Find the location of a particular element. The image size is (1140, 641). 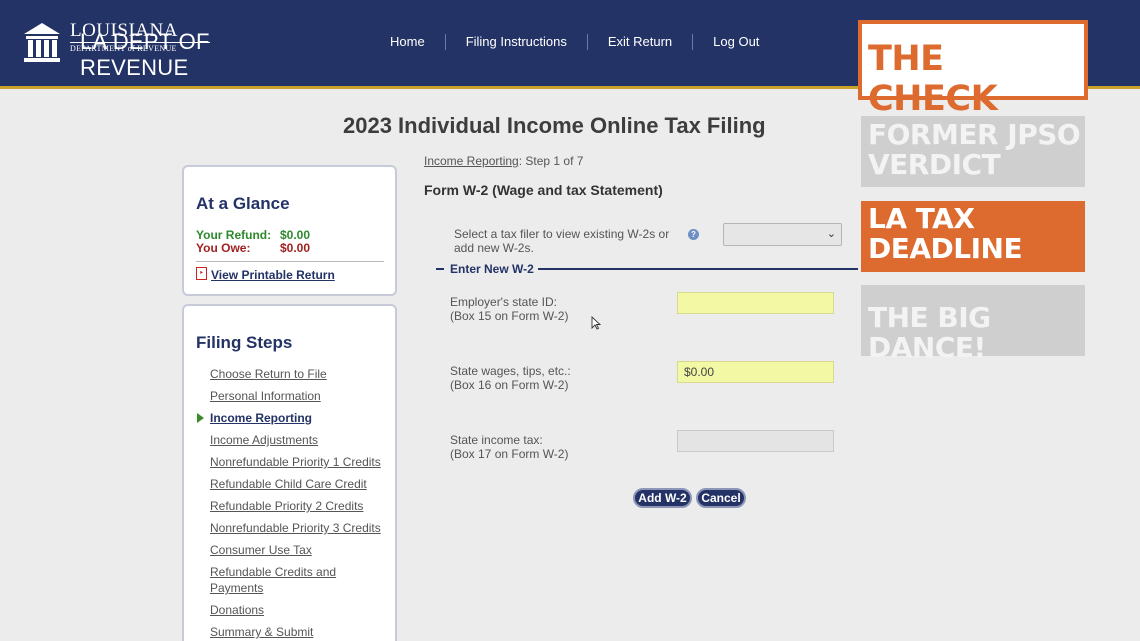

step-refundable-priority-2: Refundable Priority 2 Credits is located at coordinates (300, 509).